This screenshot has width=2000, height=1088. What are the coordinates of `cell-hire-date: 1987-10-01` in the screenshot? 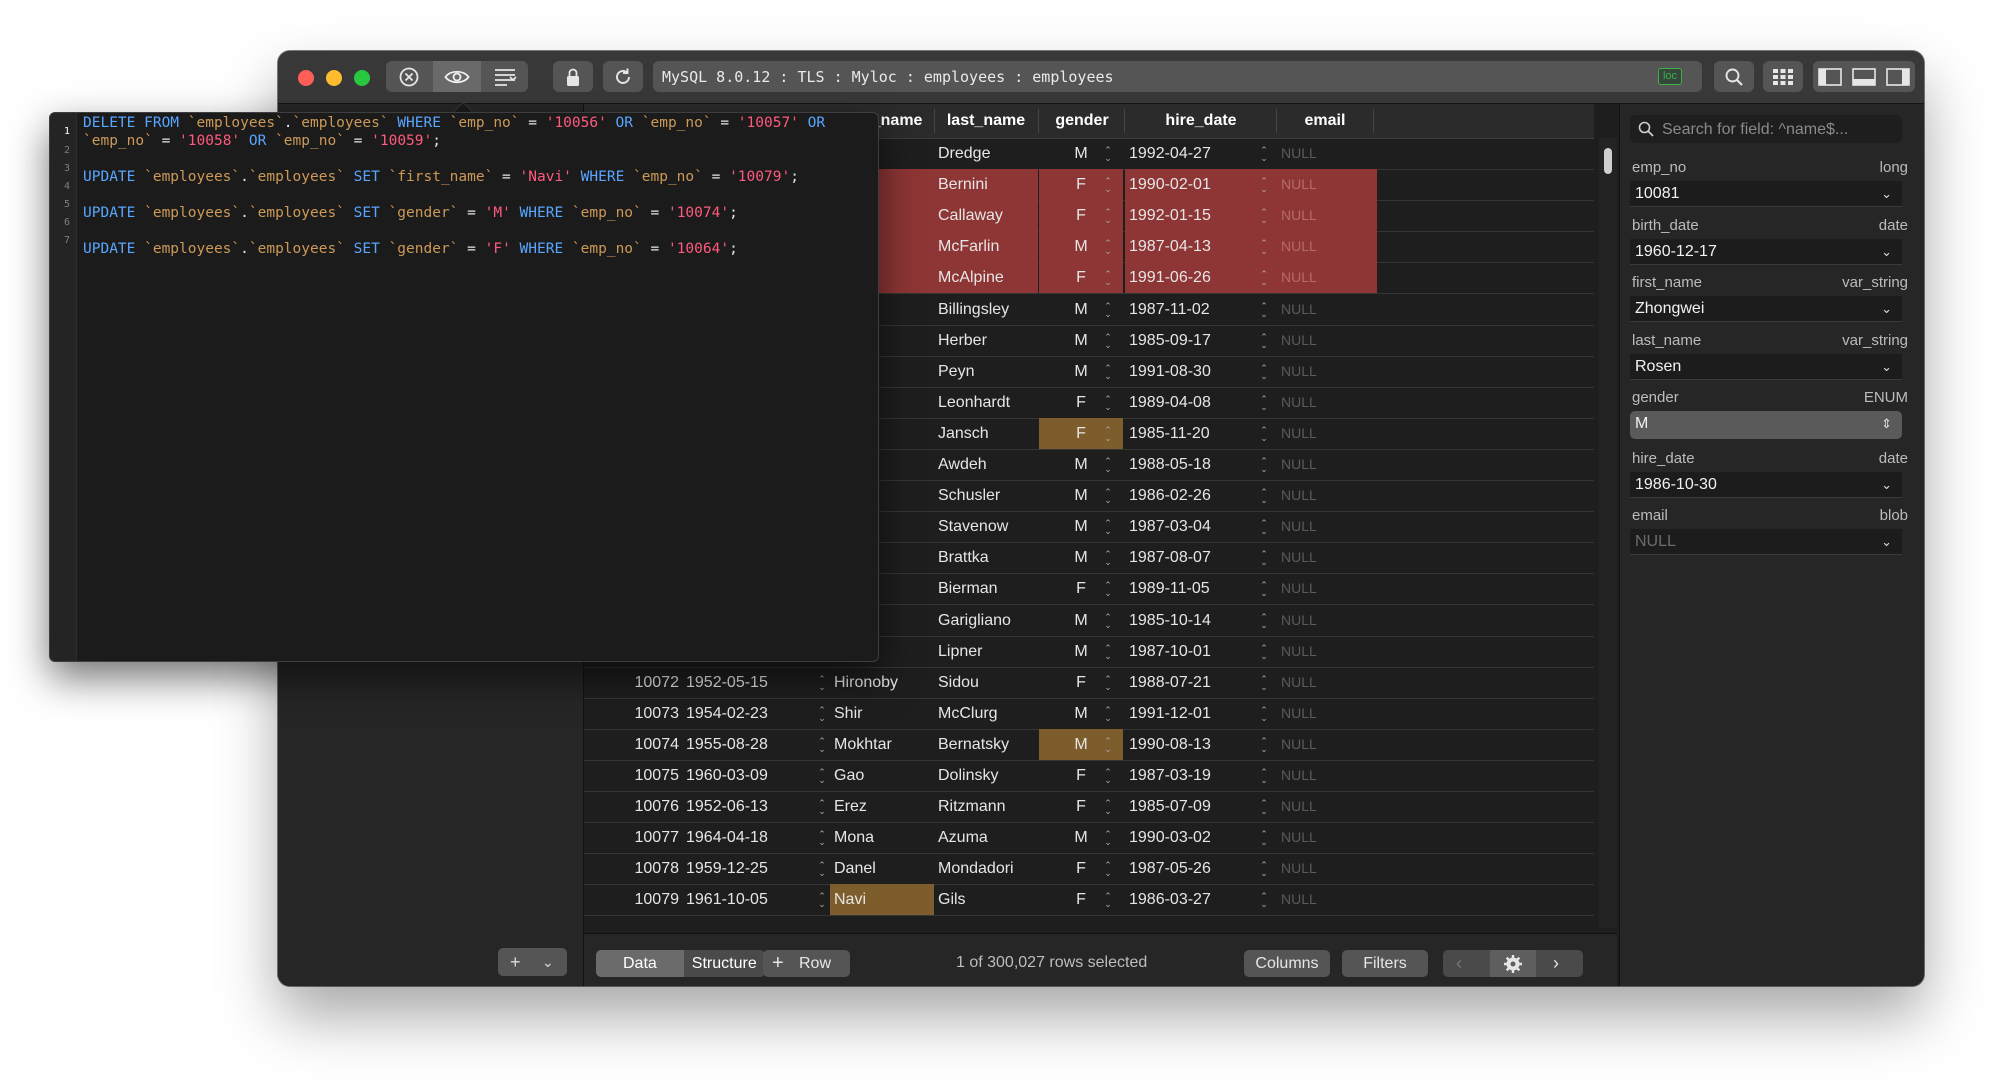 It's located at (1202, 651).